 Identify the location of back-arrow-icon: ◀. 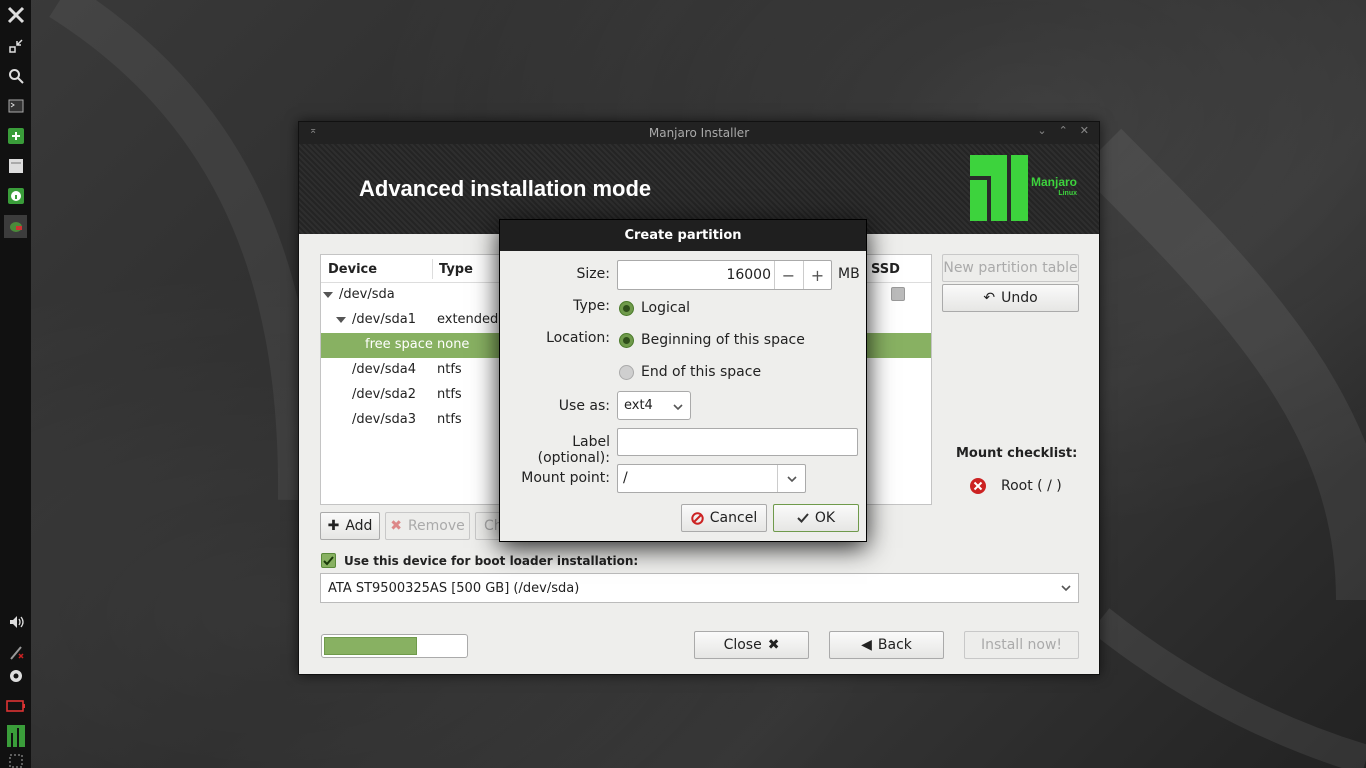
(866, 645).